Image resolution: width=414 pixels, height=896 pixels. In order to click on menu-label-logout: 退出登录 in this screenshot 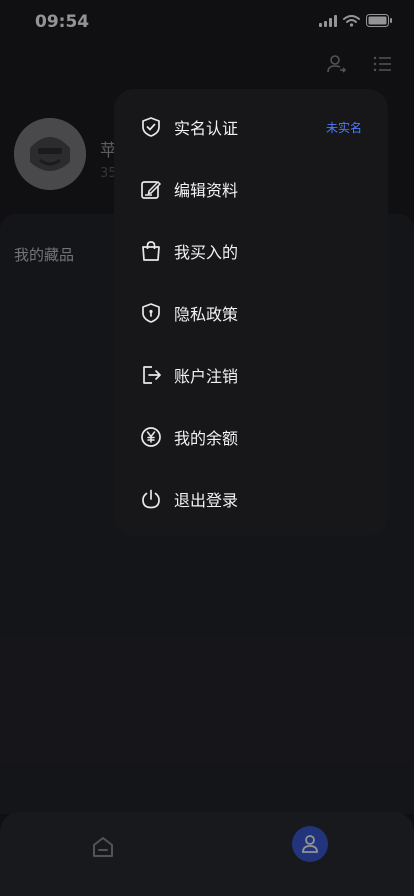, I will do `click(206, 500)`.